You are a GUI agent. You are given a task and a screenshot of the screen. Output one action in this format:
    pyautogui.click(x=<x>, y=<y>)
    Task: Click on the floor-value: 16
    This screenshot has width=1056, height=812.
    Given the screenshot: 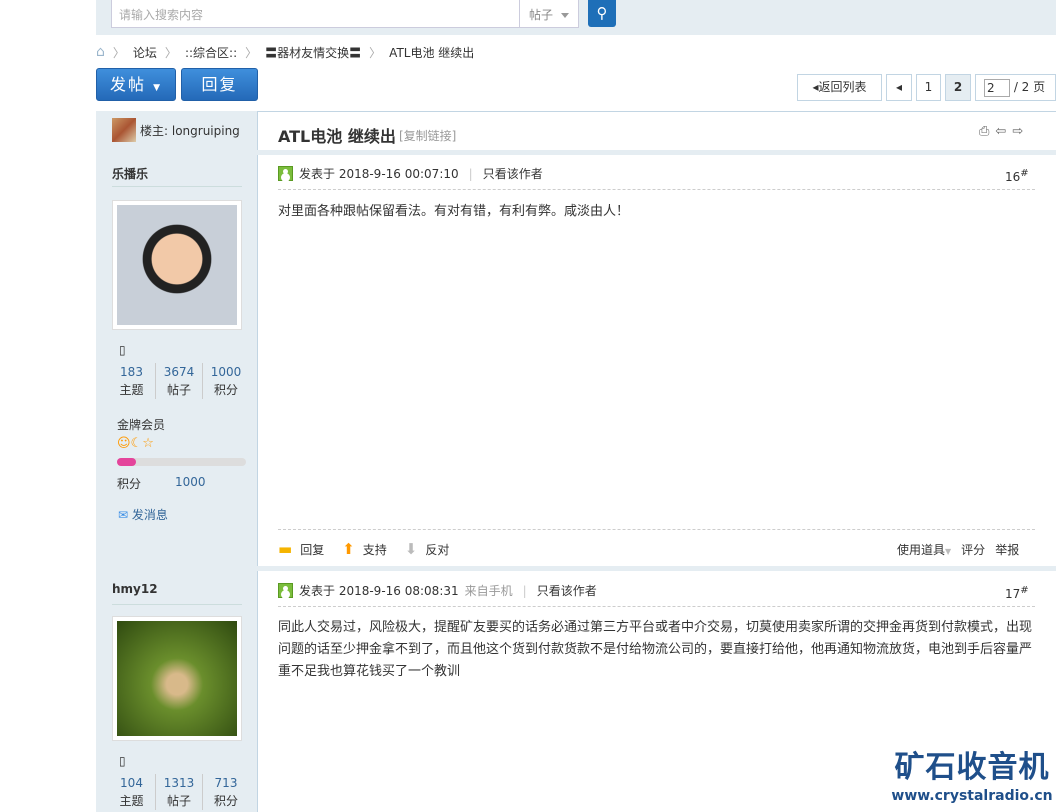 What is the action you would take?
    pyautogui.click(x=1013, y=177)
    